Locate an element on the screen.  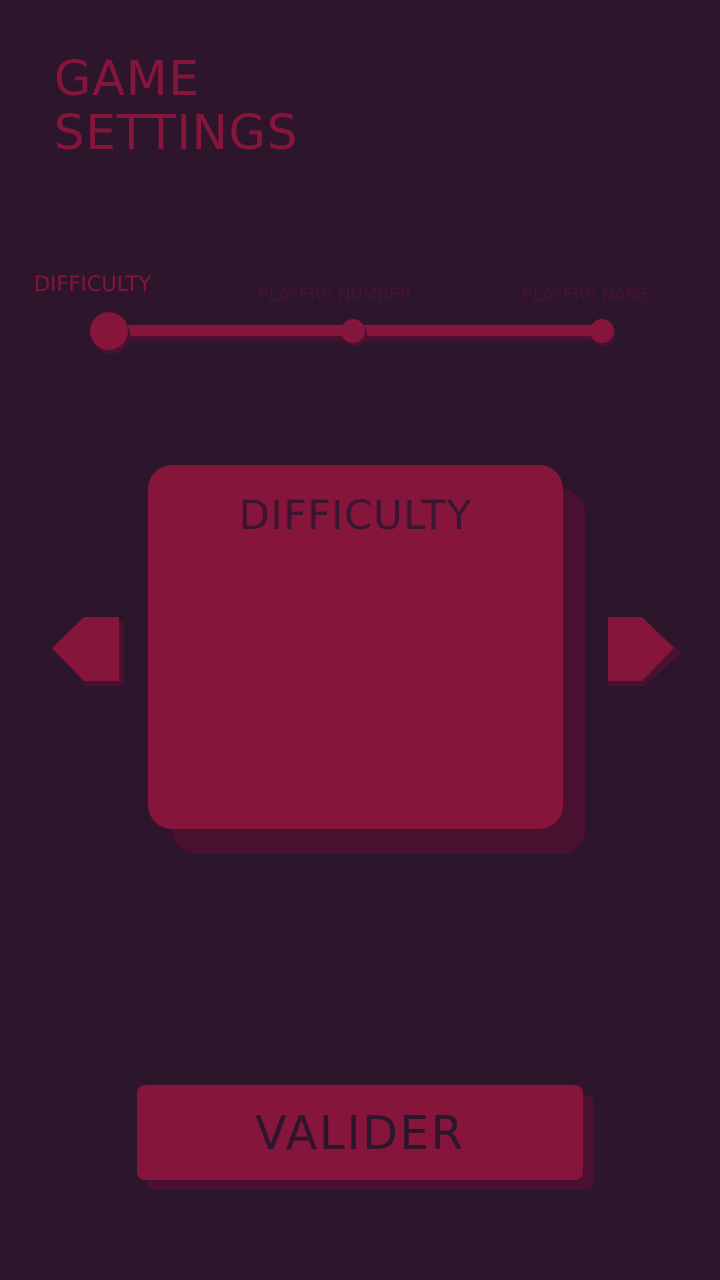
page-title-line-2: SETTINGS is located at coordinates (176, 133).